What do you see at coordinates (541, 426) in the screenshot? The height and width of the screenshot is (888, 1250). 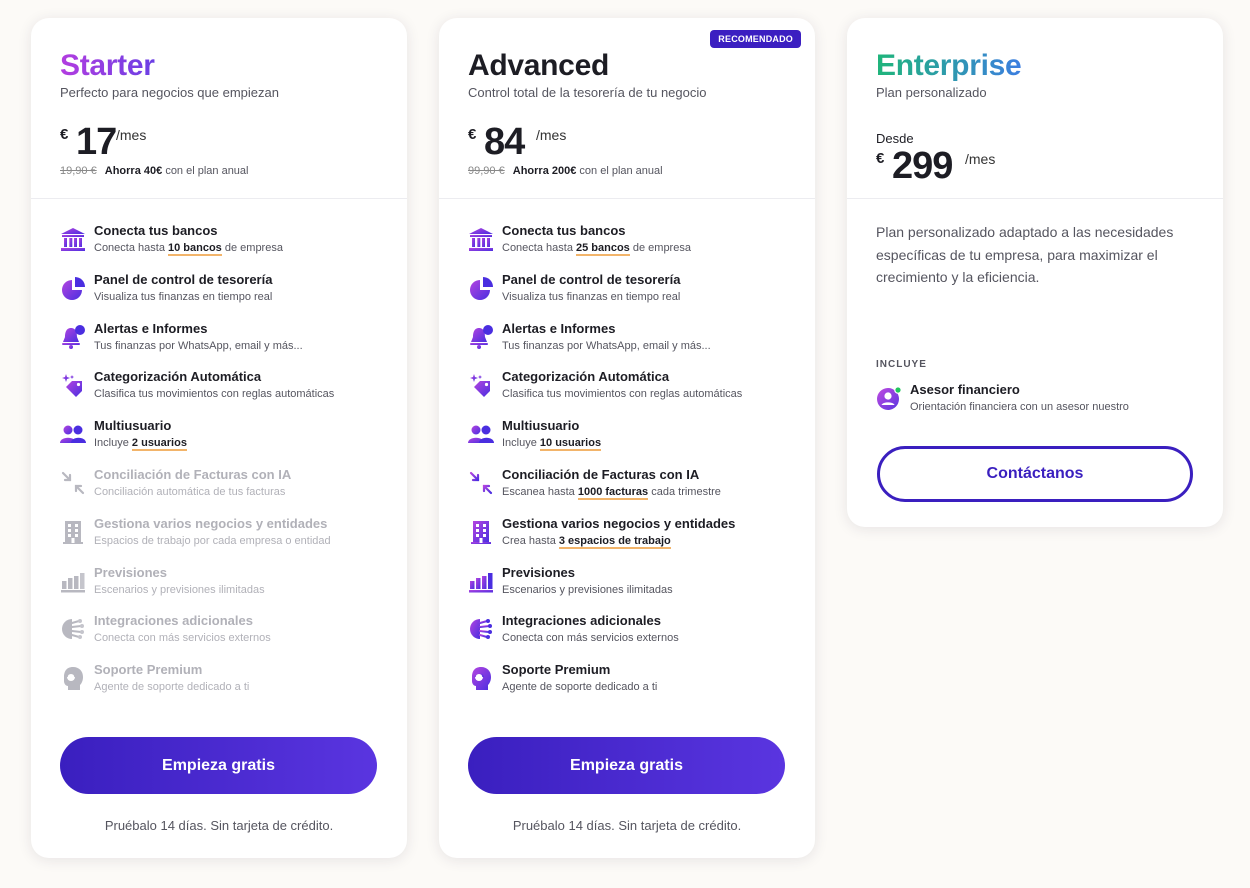 I see `feature-title: Multiusuario` at bounding box center [541, 426].